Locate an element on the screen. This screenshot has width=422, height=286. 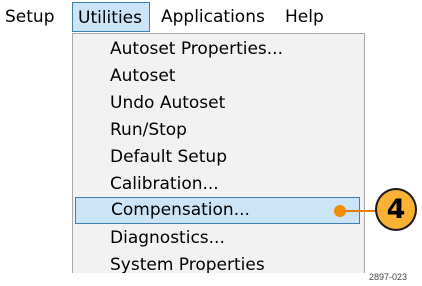
menu-applications: Applications is located at coordinates (218, 17).